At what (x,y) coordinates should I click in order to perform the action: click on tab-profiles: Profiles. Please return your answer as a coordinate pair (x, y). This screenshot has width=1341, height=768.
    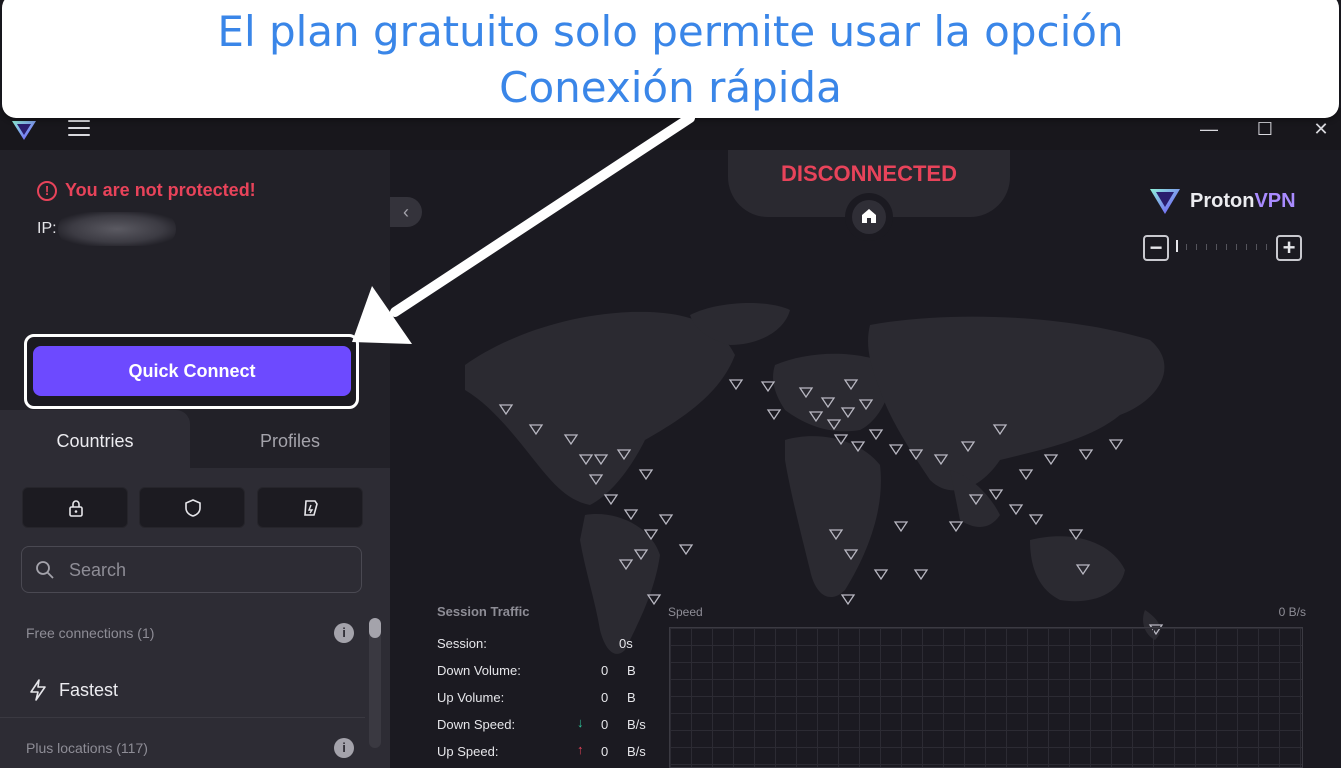
    Looking at the image, I should click on (290, 439).